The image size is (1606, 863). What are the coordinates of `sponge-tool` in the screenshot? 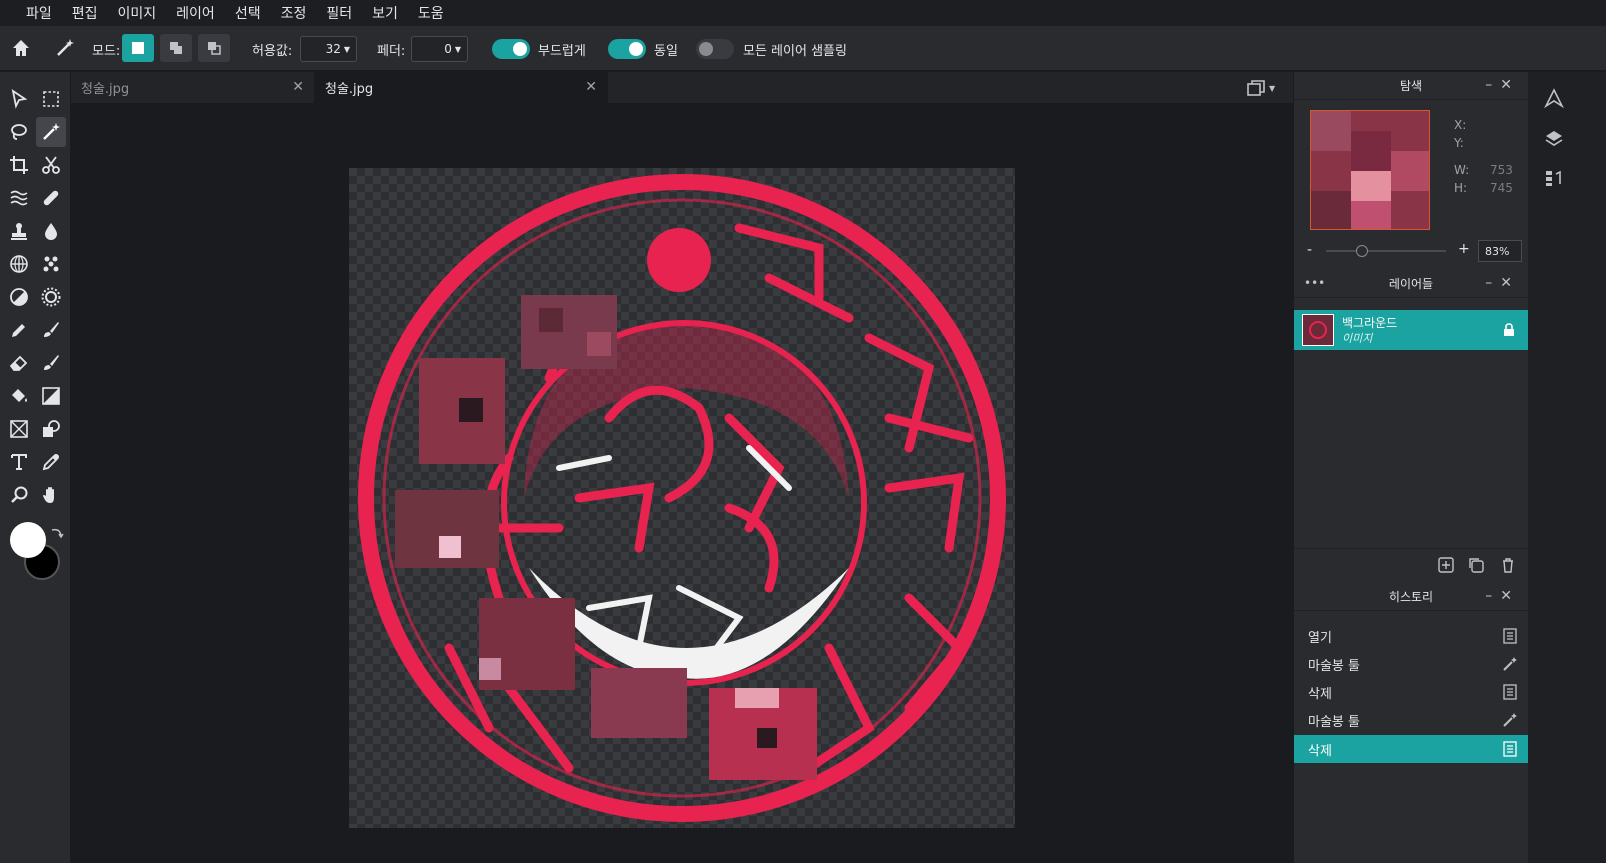 It's located at (51, 297).